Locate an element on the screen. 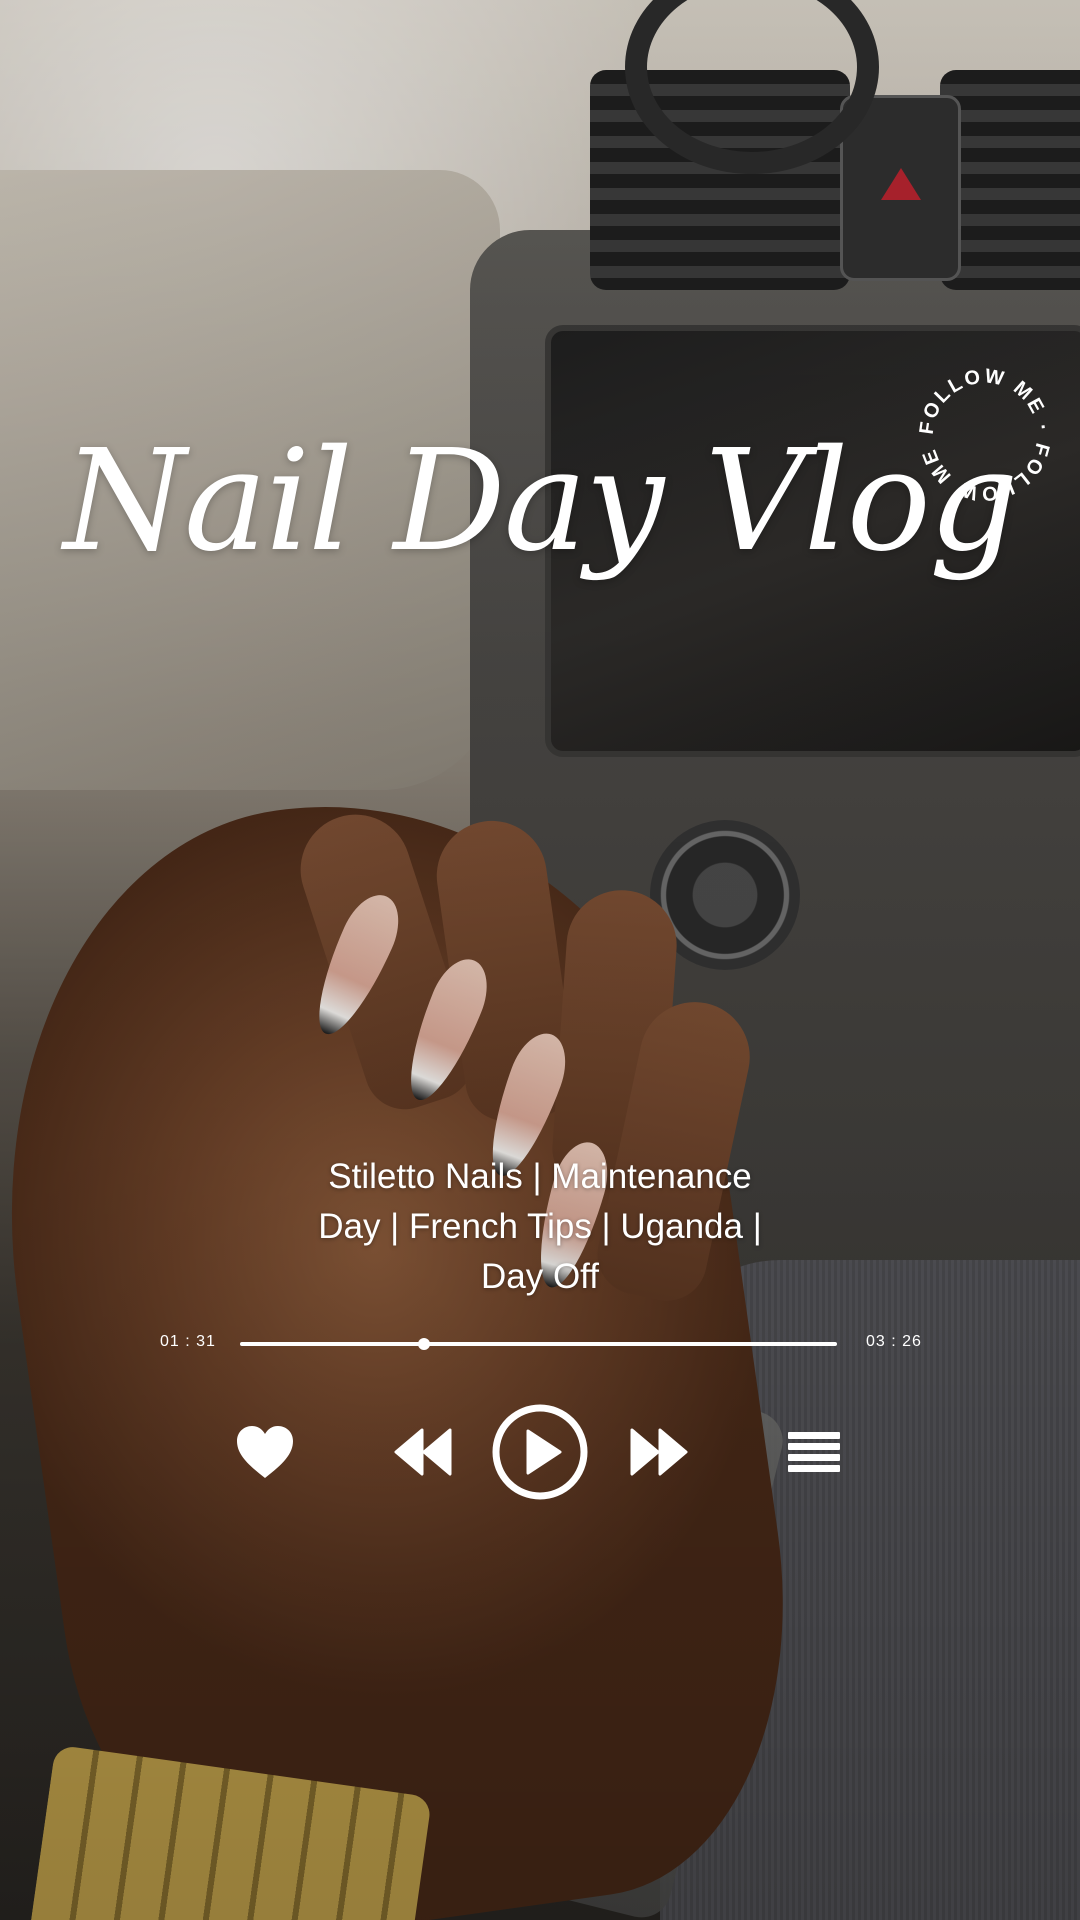  playlist-button is located at coordinates (814, 1452).